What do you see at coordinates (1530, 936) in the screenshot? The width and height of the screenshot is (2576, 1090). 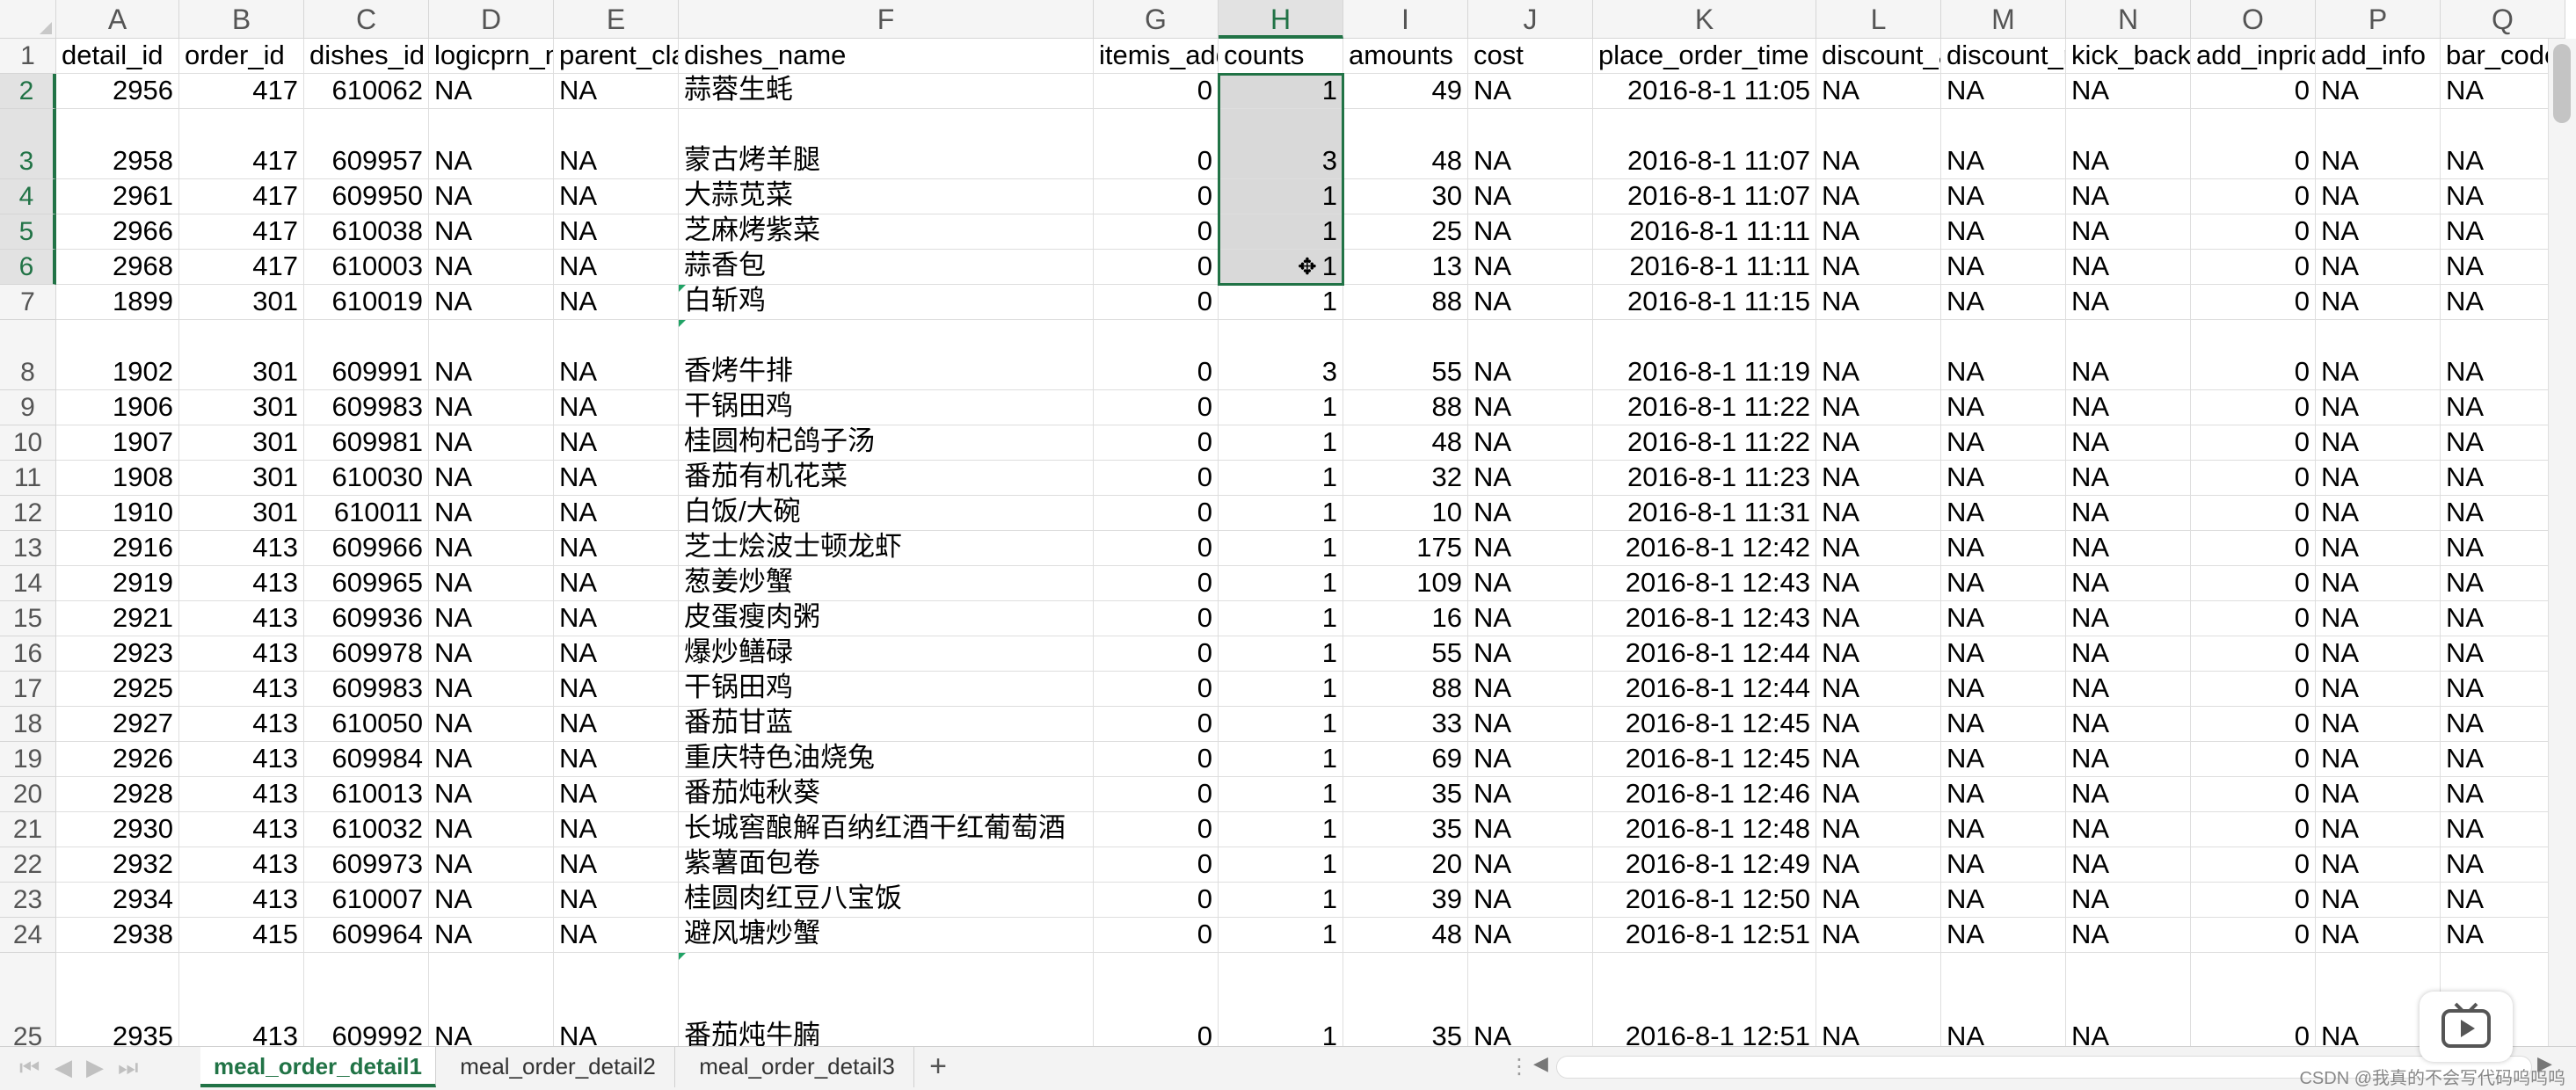 I see `cell-j24: NA` at bounding box center [1530, 936].